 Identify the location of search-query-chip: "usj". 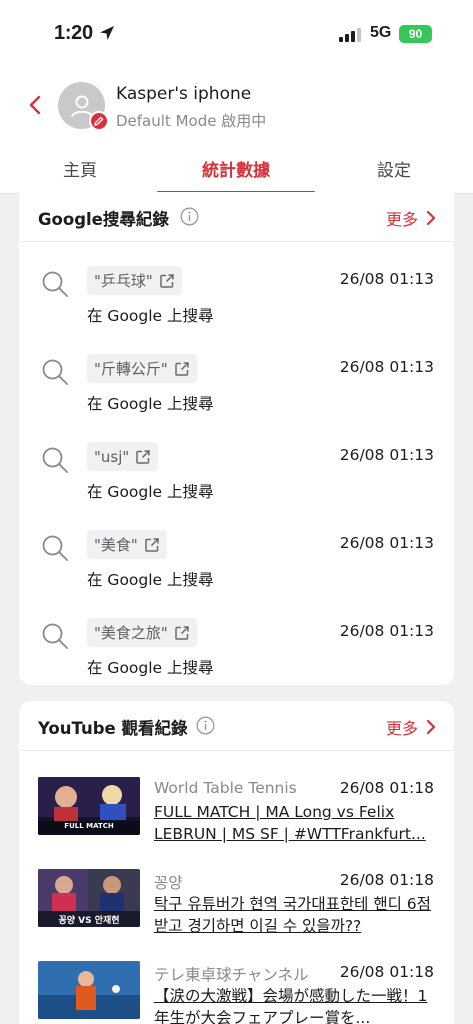
(123, 456).